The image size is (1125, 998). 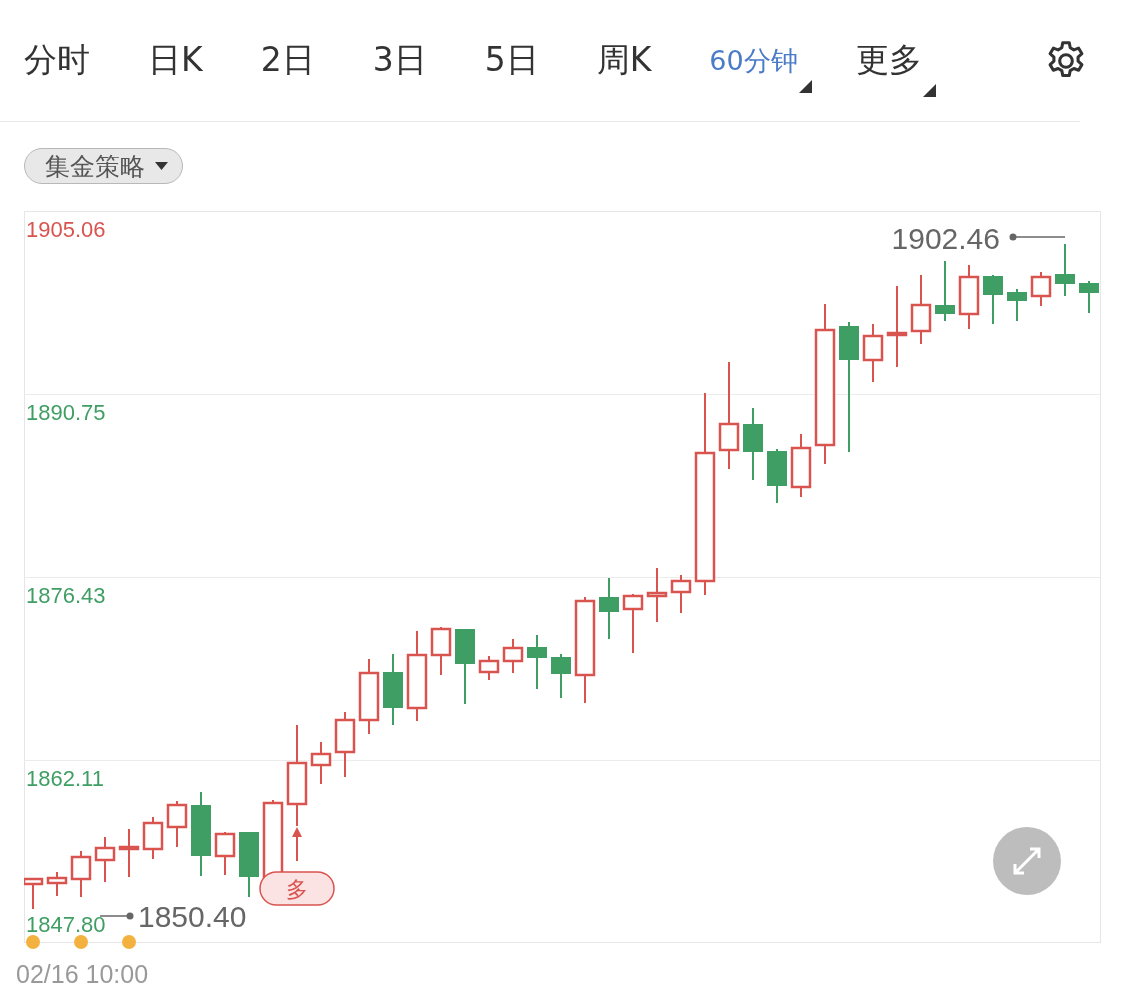 I want to click on strategy-dropdown: 集金策略, so click(x=103, y=166).